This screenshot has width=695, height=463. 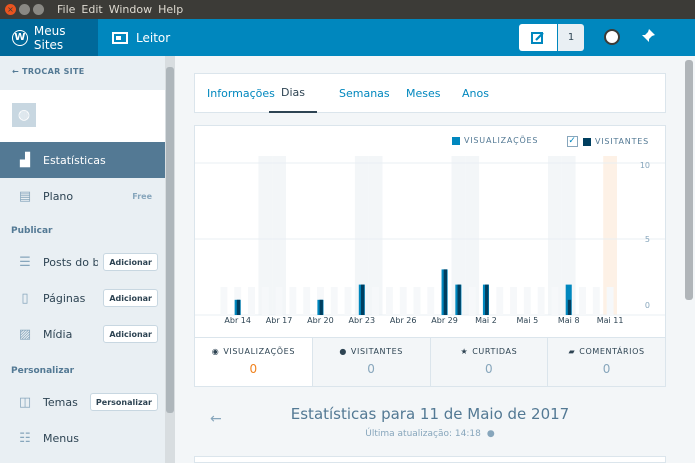 What do you see at coordinates (572, 351) in the screenshot?
I see `comment-icon: ▰` at bounding box center [572, 351].